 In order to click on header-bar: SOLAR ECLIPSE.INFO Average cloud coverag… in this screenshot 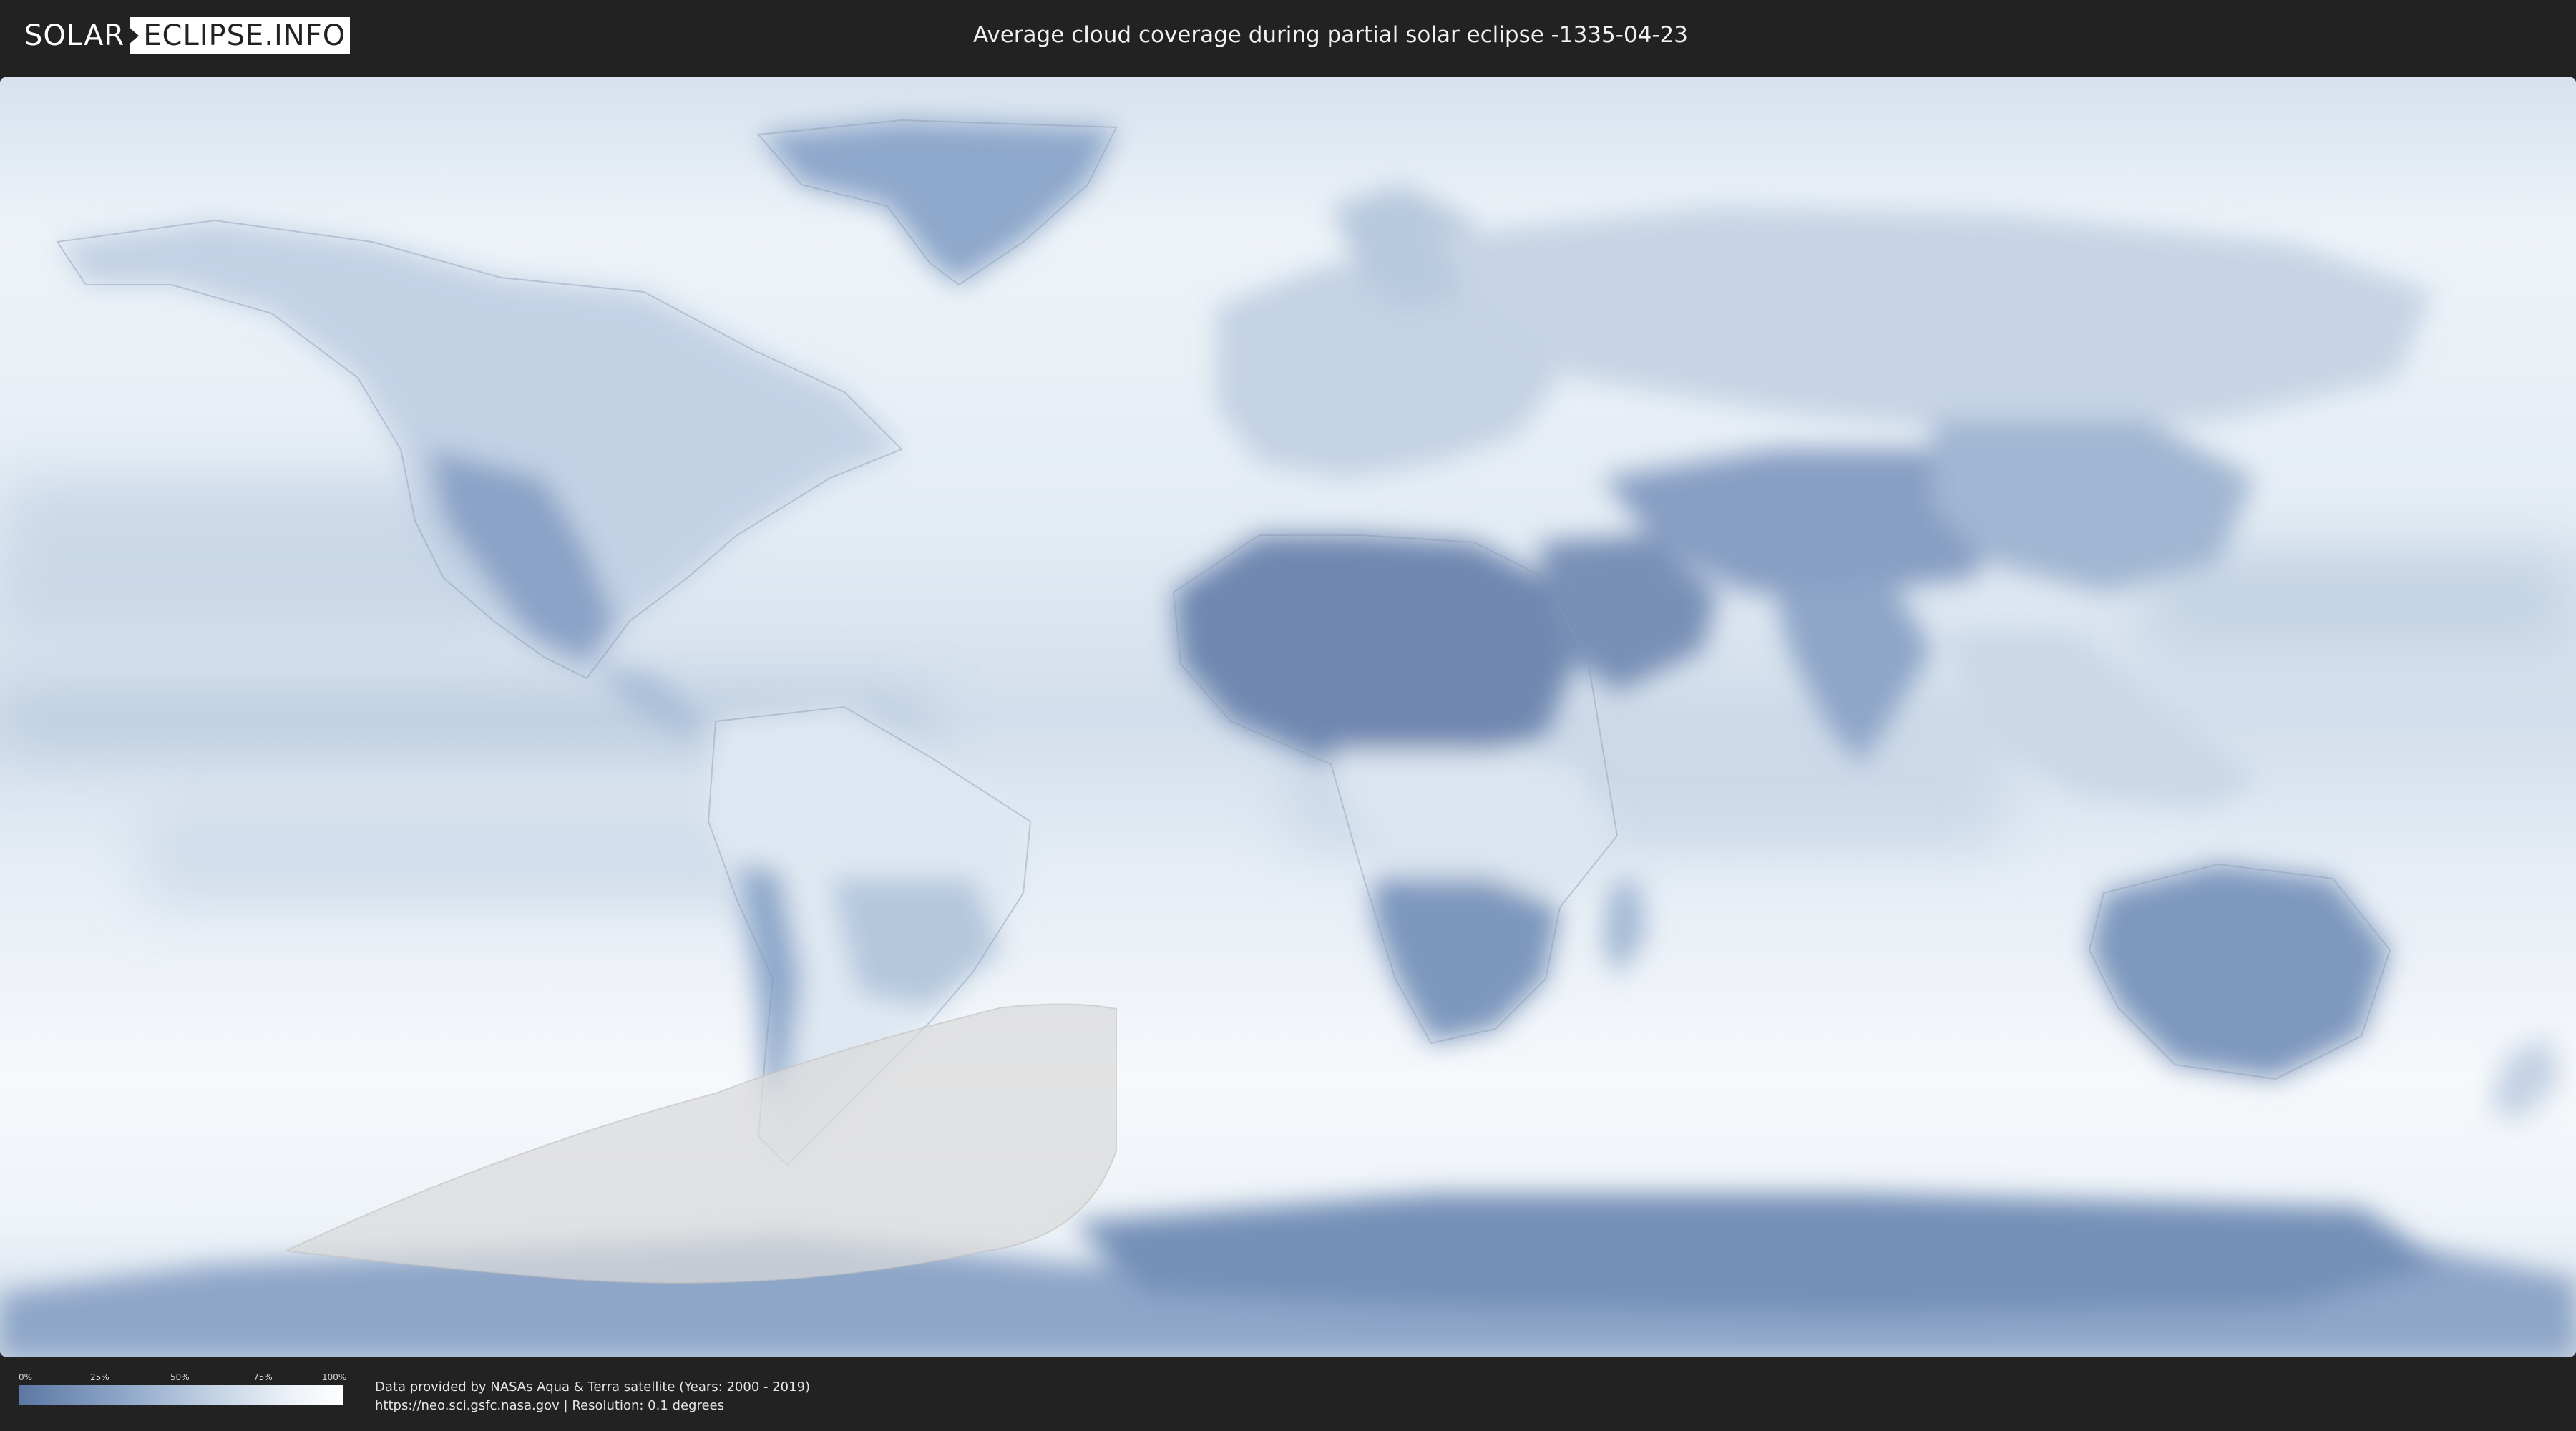, I will do `click(1288, 35)`.